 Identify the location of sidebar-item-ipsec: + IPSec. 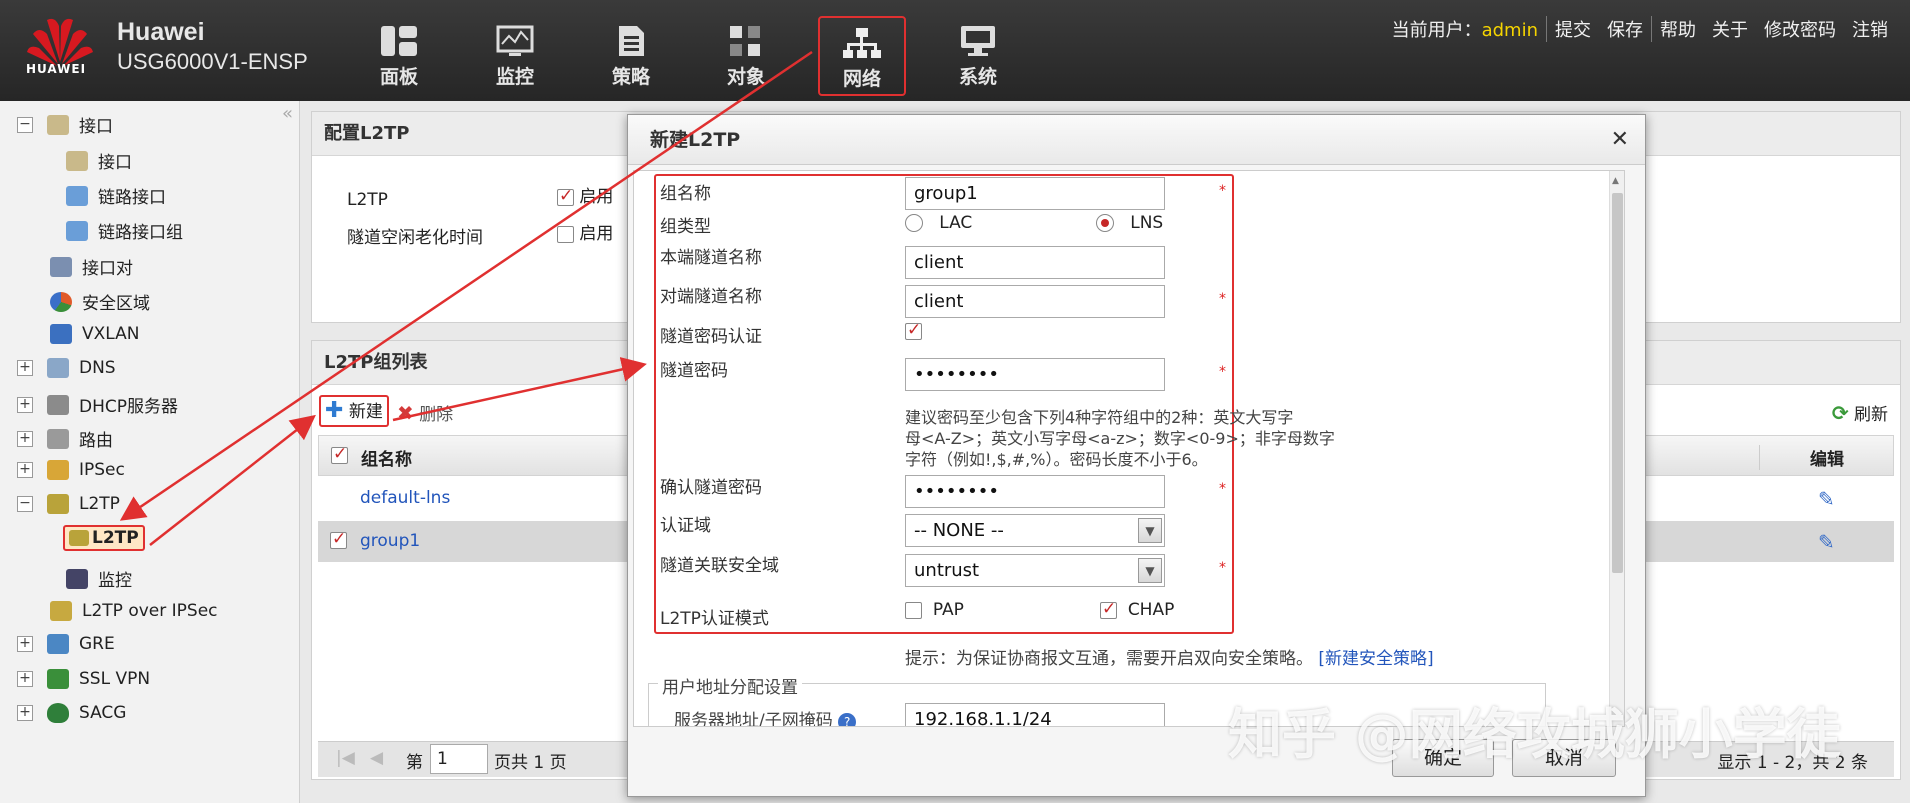
(71, 470).